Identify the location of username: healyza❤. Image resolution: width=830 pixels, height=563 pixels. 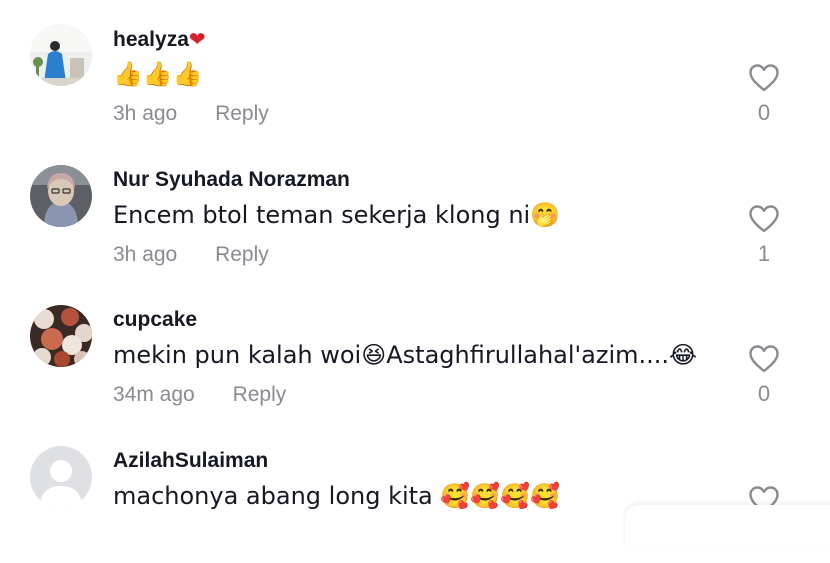
(159, 39).